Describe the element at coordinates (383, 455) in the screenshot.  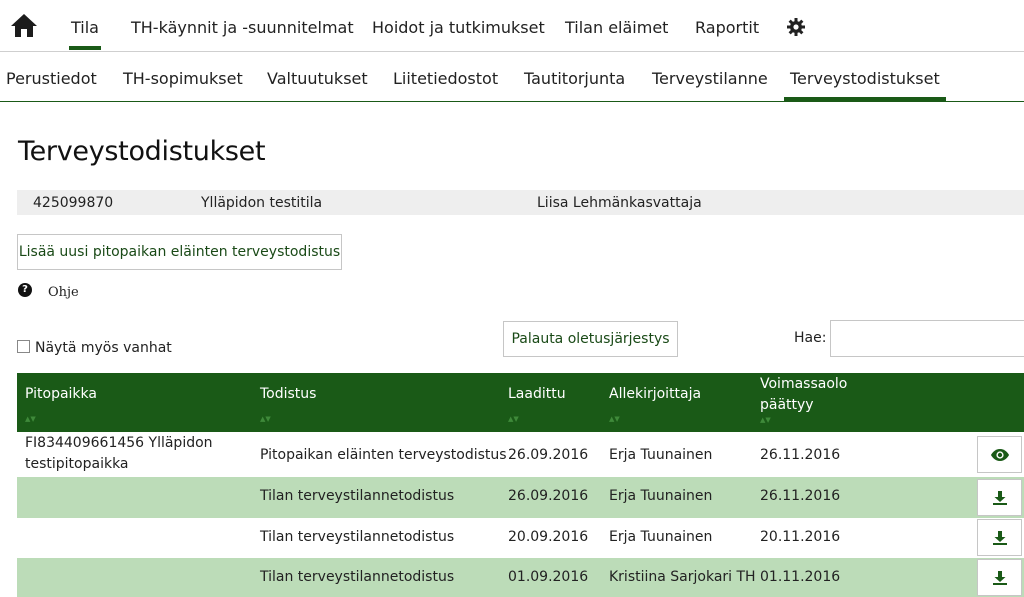
I see `cell-certificate: Pitopaikan eläinten terveystodistus` at that location.